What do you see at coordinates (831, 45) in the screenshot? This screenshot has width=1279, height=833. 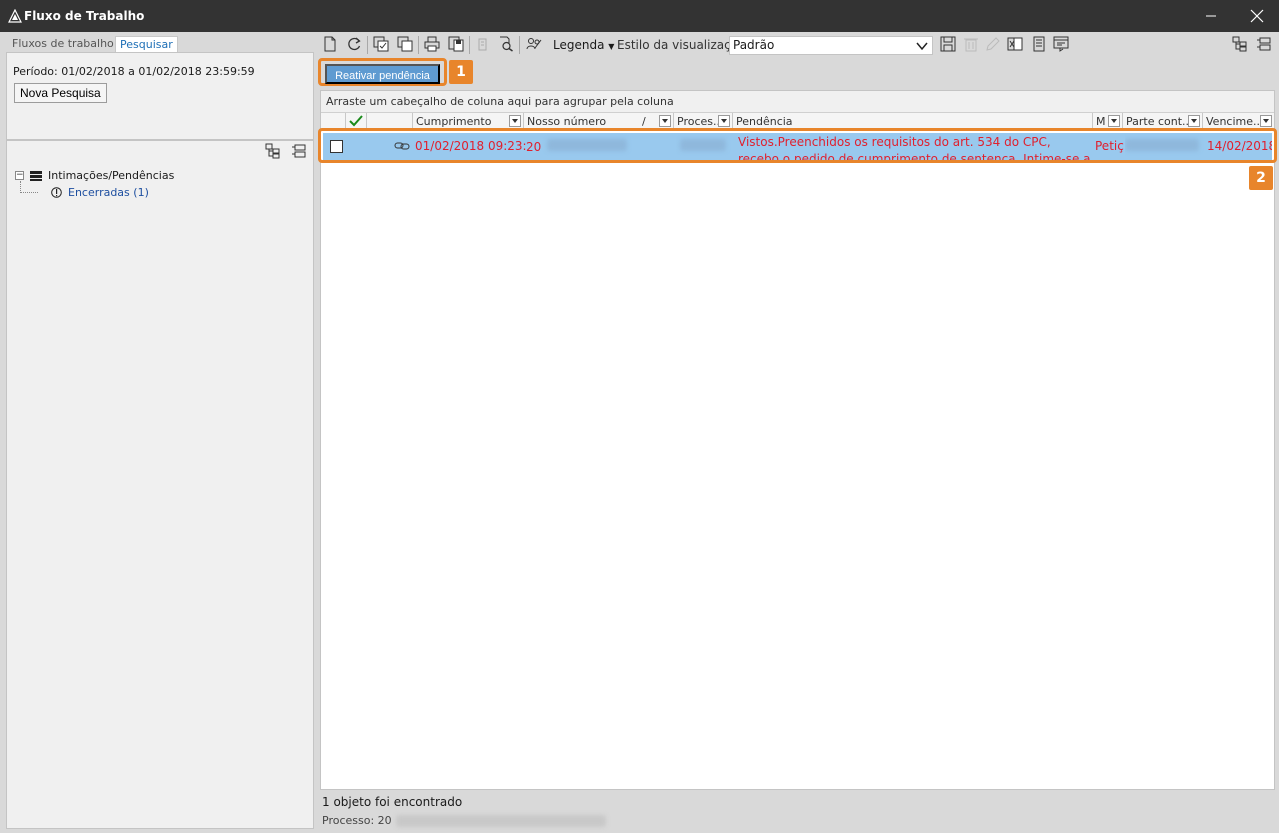 I see `estilo-select: Padrão` at bounding box center [831, 45].